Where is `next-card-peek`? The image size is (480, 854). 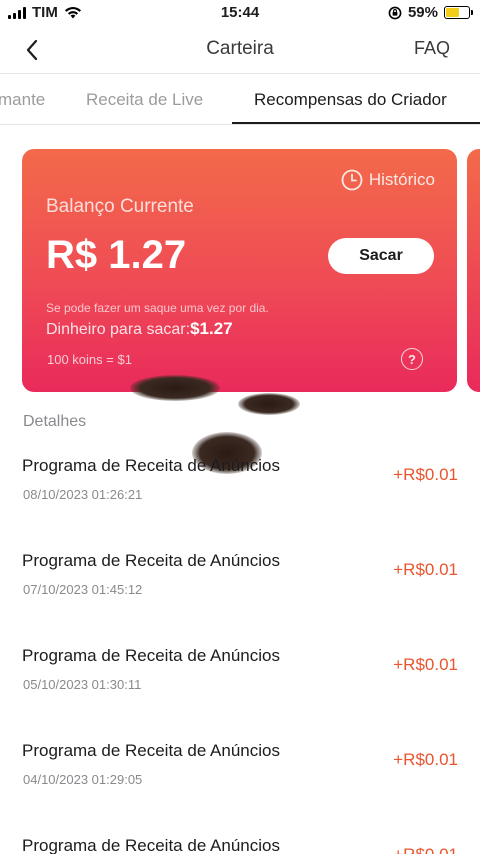 next-card-peek is located at coordinates (473, 270).